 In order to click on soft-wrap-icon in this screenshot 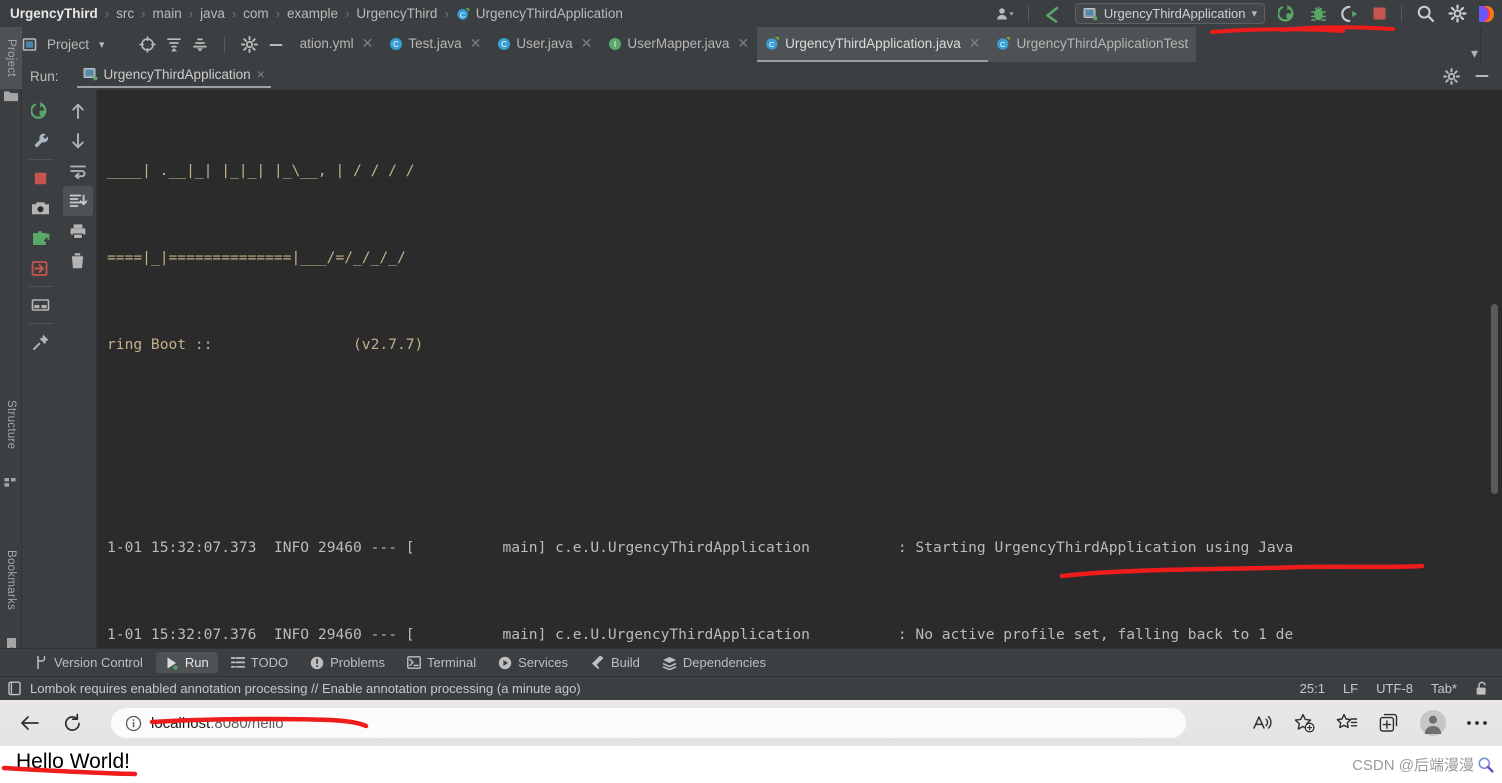, I will do `click(78, 171)`.